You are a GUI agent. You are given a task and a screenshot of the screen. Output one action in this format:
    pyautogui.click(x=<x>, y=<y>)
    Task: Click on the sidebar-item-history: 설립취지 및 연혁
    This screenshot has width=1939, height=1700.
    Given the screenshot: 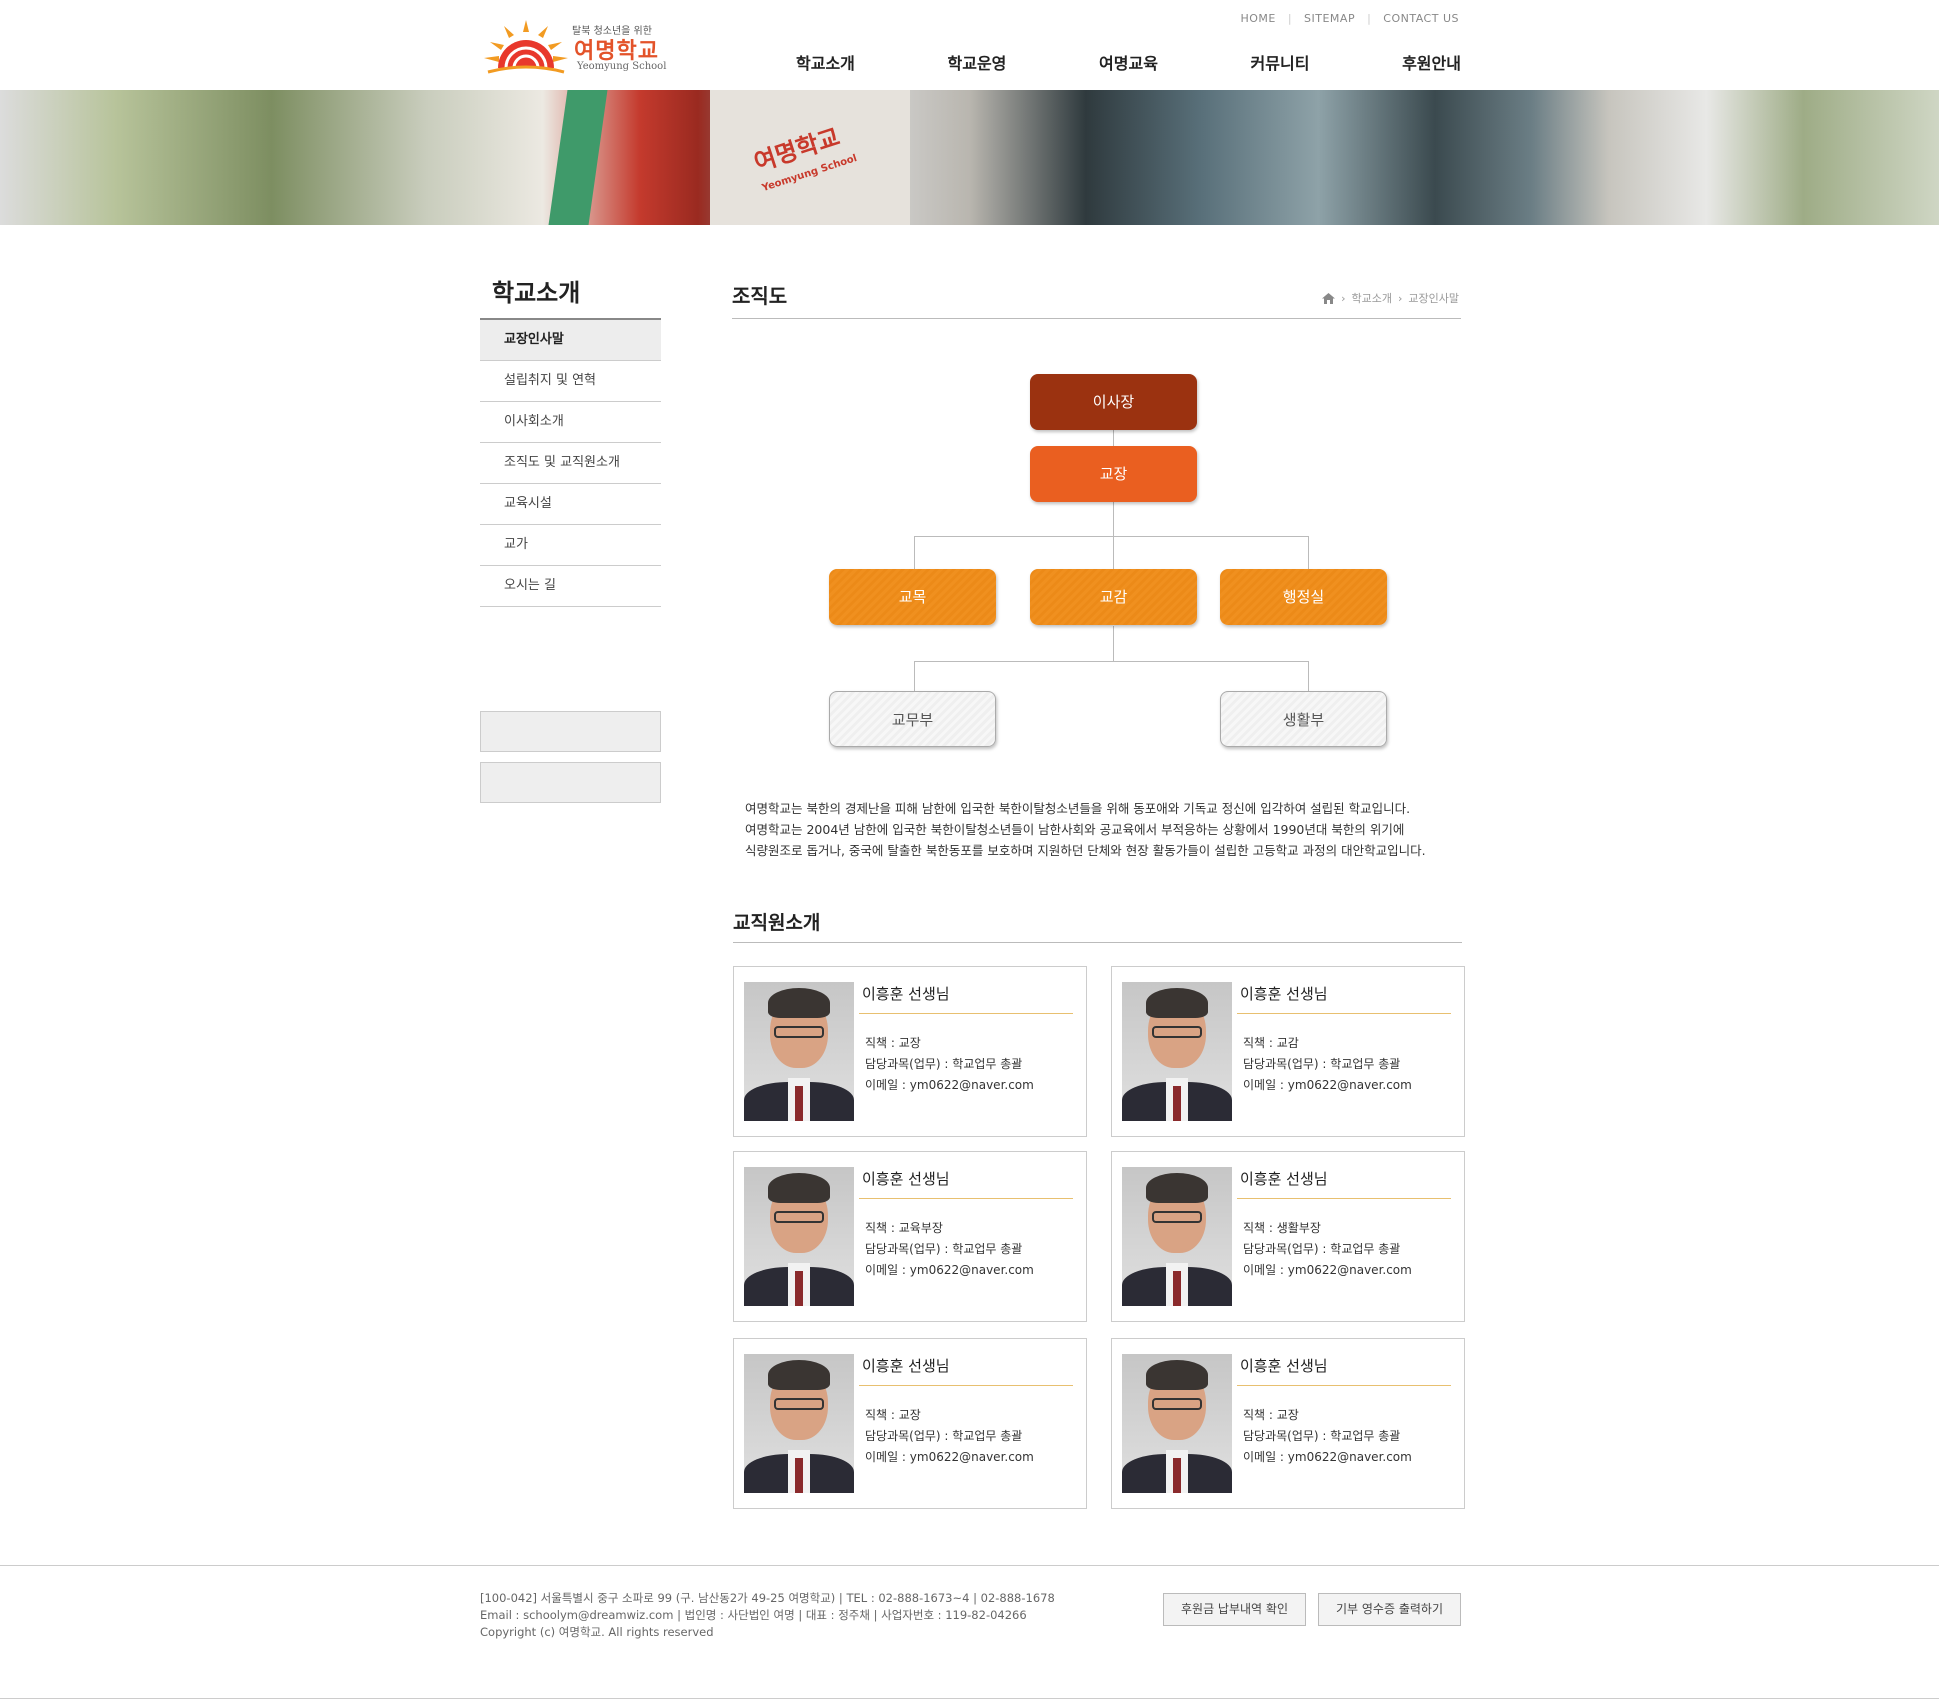 What is the action you would take?
    pyautogui.click(x=570, y=381)
    